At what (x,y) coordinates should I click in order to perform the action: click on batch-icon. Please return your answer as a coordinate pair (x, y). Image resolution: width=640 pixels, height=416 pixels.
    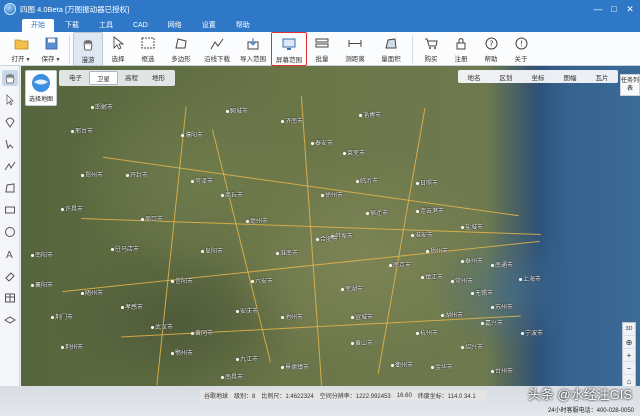
    Looking at the image, I should click on (322, 43).